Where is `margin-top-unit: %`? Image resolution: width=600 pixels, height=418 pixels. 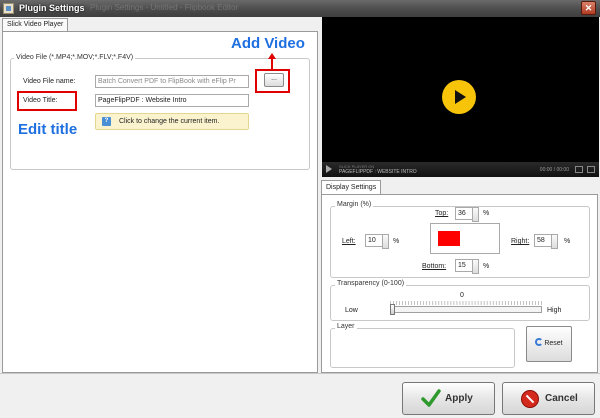
margin-top-unit: % is located at coordinates (486, 213).